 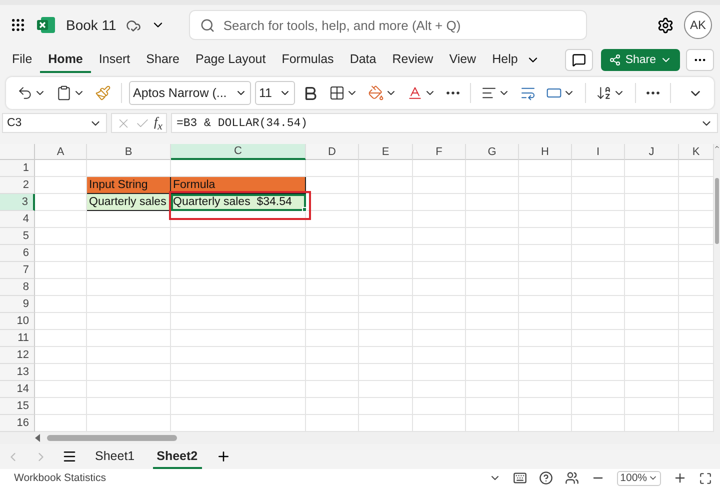 What do you see at coordinates (505, 59) in the screenshot?
I see `menu-tab: Help` at bounding box center [505, 59].